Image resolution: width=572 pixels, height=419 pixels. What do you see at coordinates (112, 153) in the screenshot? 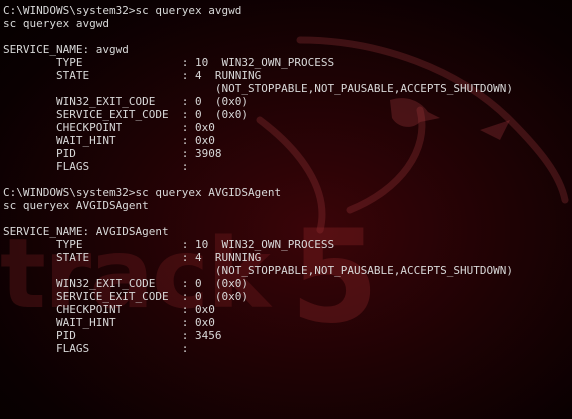
I see `console-line: PID : 3908` at bounding box center [112, 153].